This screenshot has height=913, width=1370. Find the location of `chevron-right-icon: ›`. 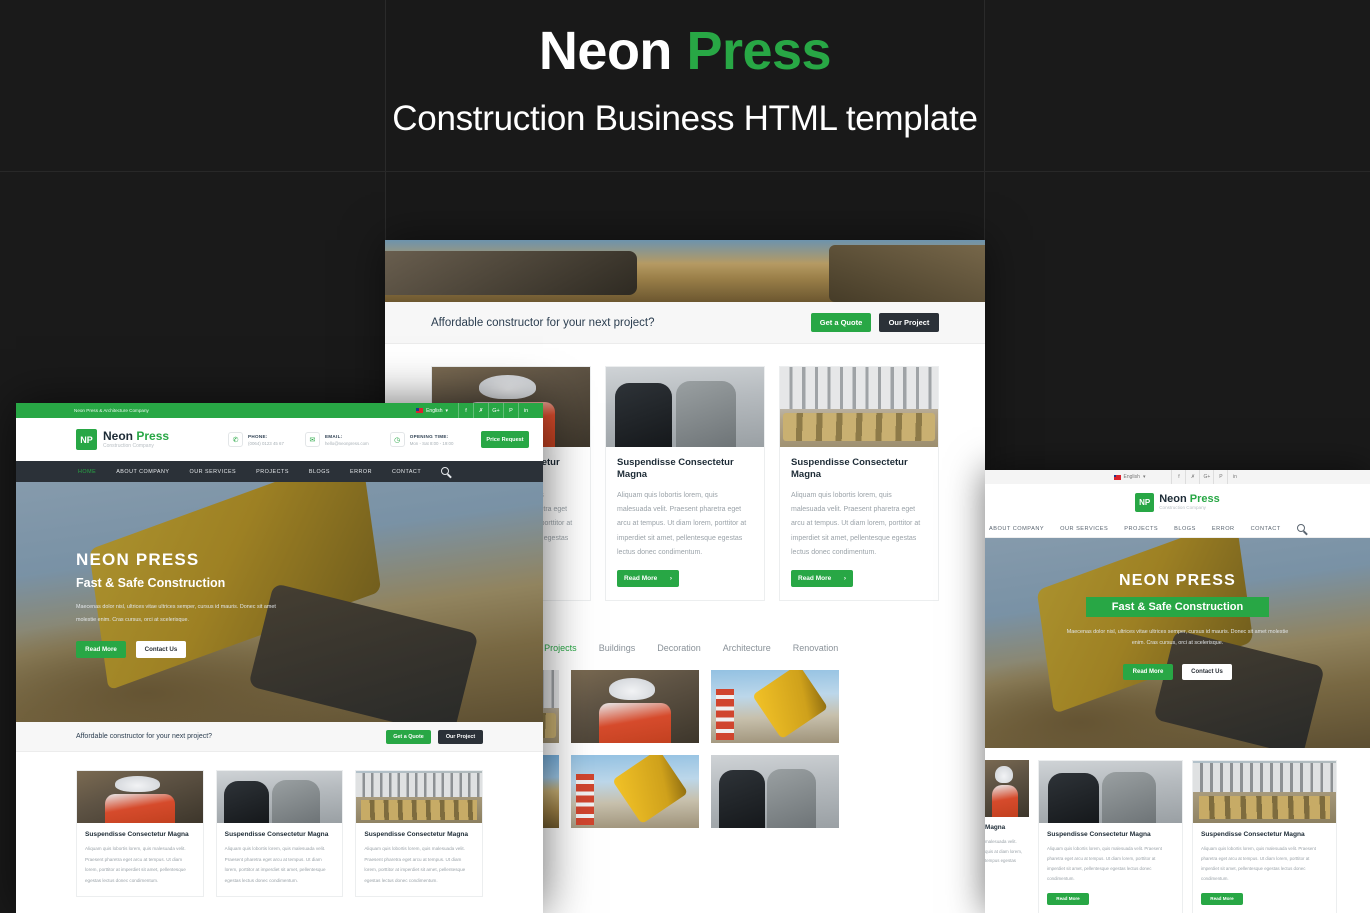

chevron-right-icon: › is located at coordinates (670, 579).